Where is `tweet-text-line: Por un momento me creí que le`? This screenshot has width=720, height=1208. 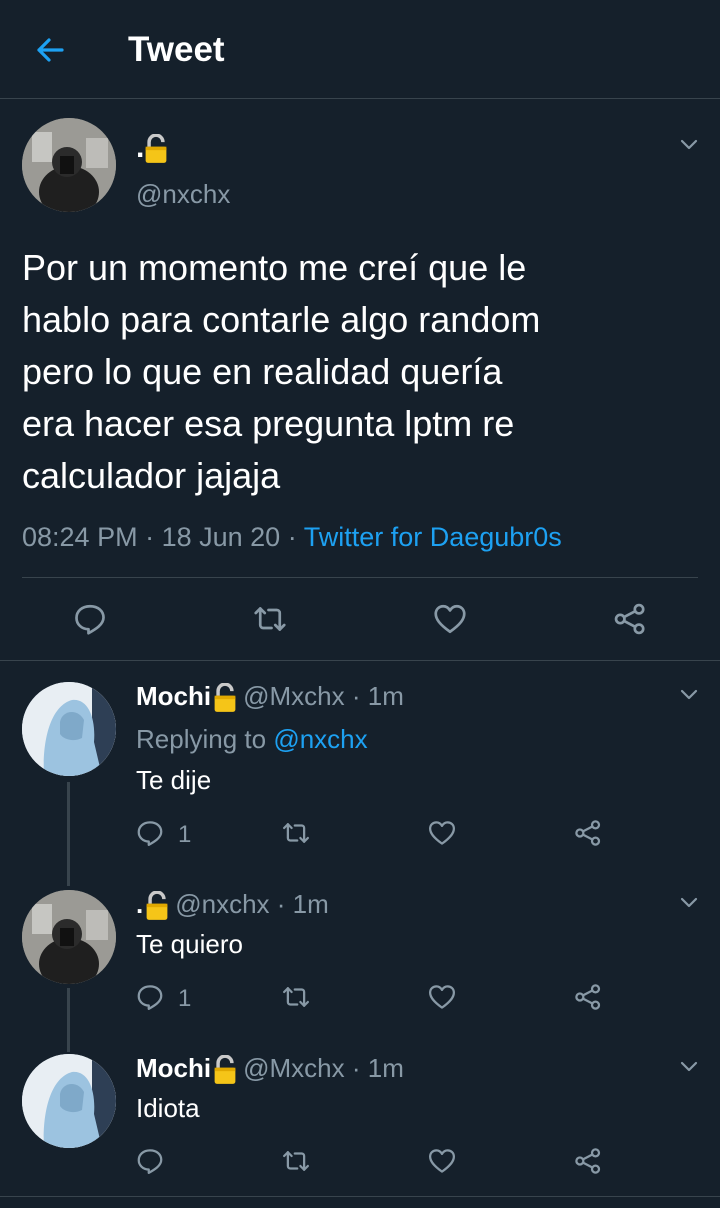 tweet-text-line: Por un momento me creí que le is located at coordinates (274, 267).